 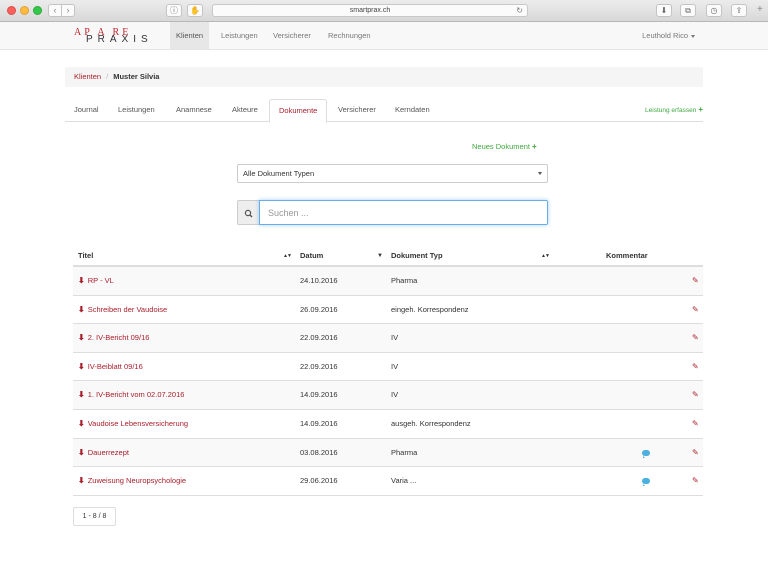 What do you see at coordinates (239, 35) in the screenshot?
I see `nav-leistungen: Leistungen` at bounding box center [239, 35].